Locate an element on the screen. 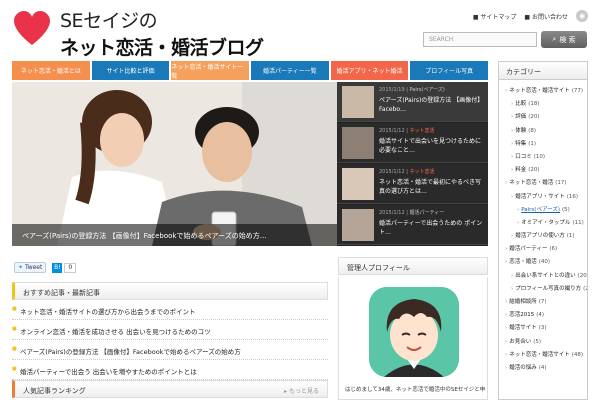 The height and width of the screenshot is (400, 600). list-item: 婚活パーティーで出会う 出会いを増やすためのポイントとは is located at coordinates (170, 370).